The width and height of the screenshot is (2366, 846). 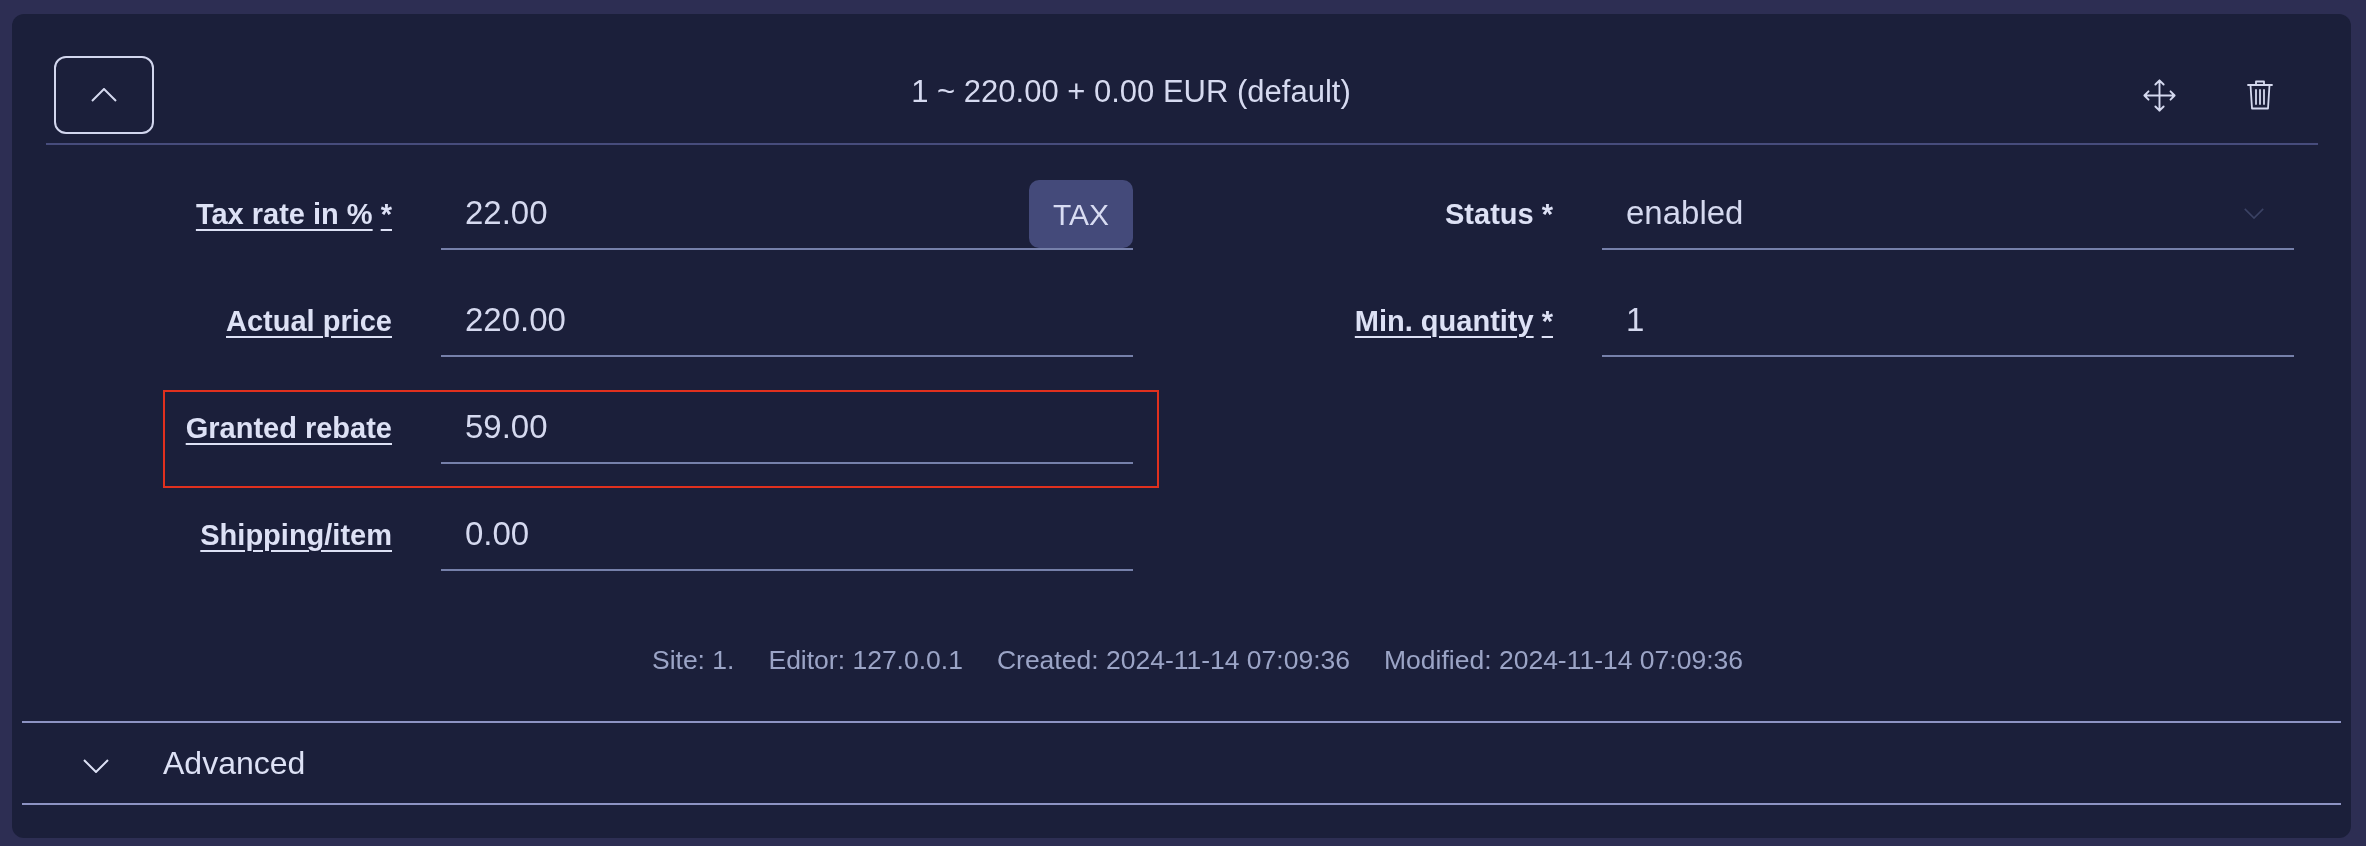 I want to click on select-field: enabled, so click(x=1948, y=214).